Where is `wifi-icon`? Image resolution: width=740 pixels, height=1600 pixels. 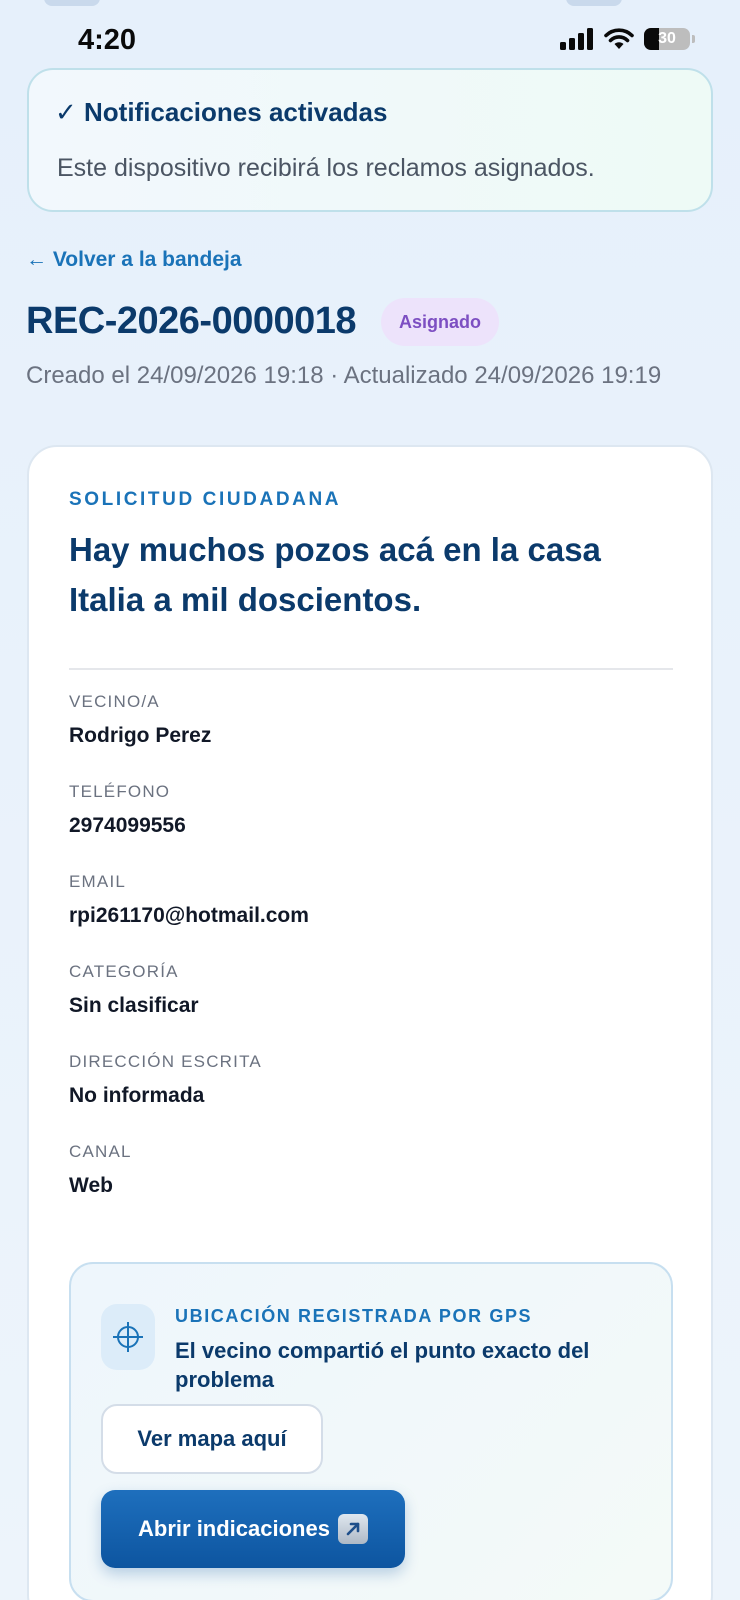
wifi-icon is located at coordinates (619, 38).